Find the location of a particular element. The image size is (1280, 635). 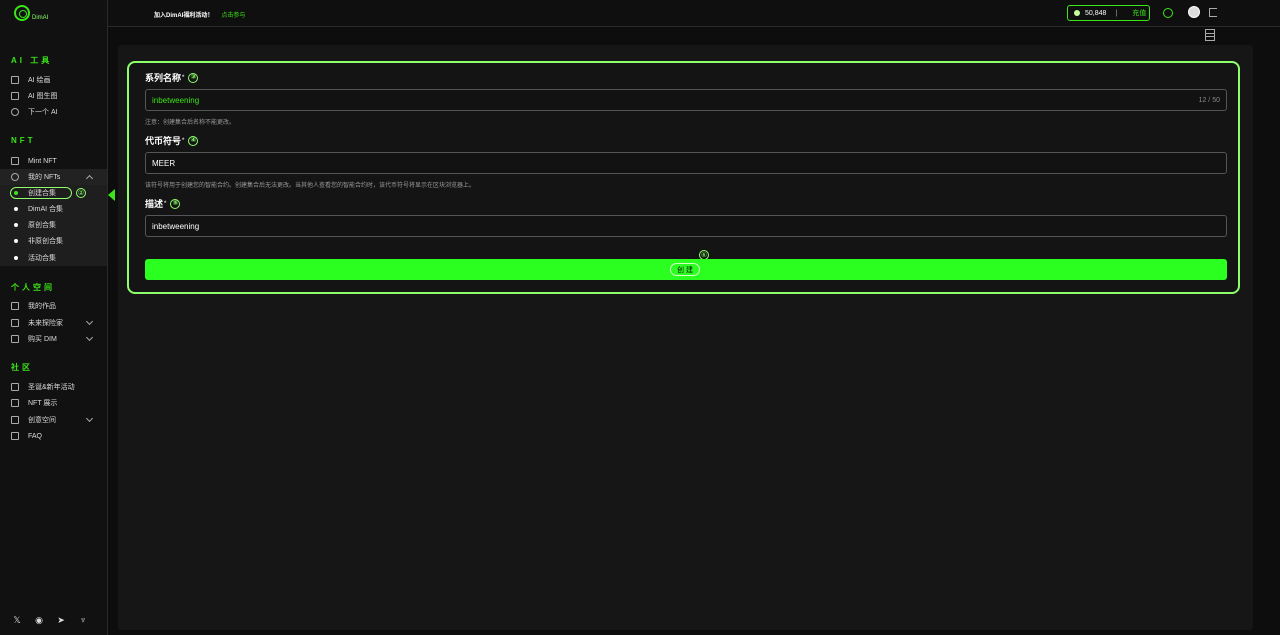

sidebar-item-label: AI 绘画 is located at coordinates (39, 80).